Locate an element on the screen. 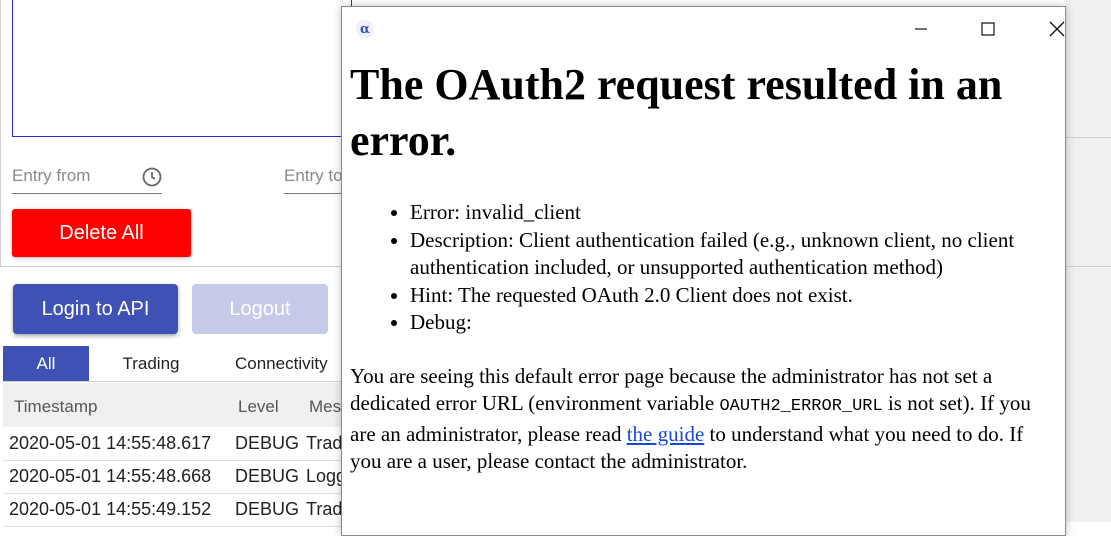 The image size is (1111, 536). timestamp-cell: 2020-05-01 14:55:48.668 is located at coordinates (110, 476).